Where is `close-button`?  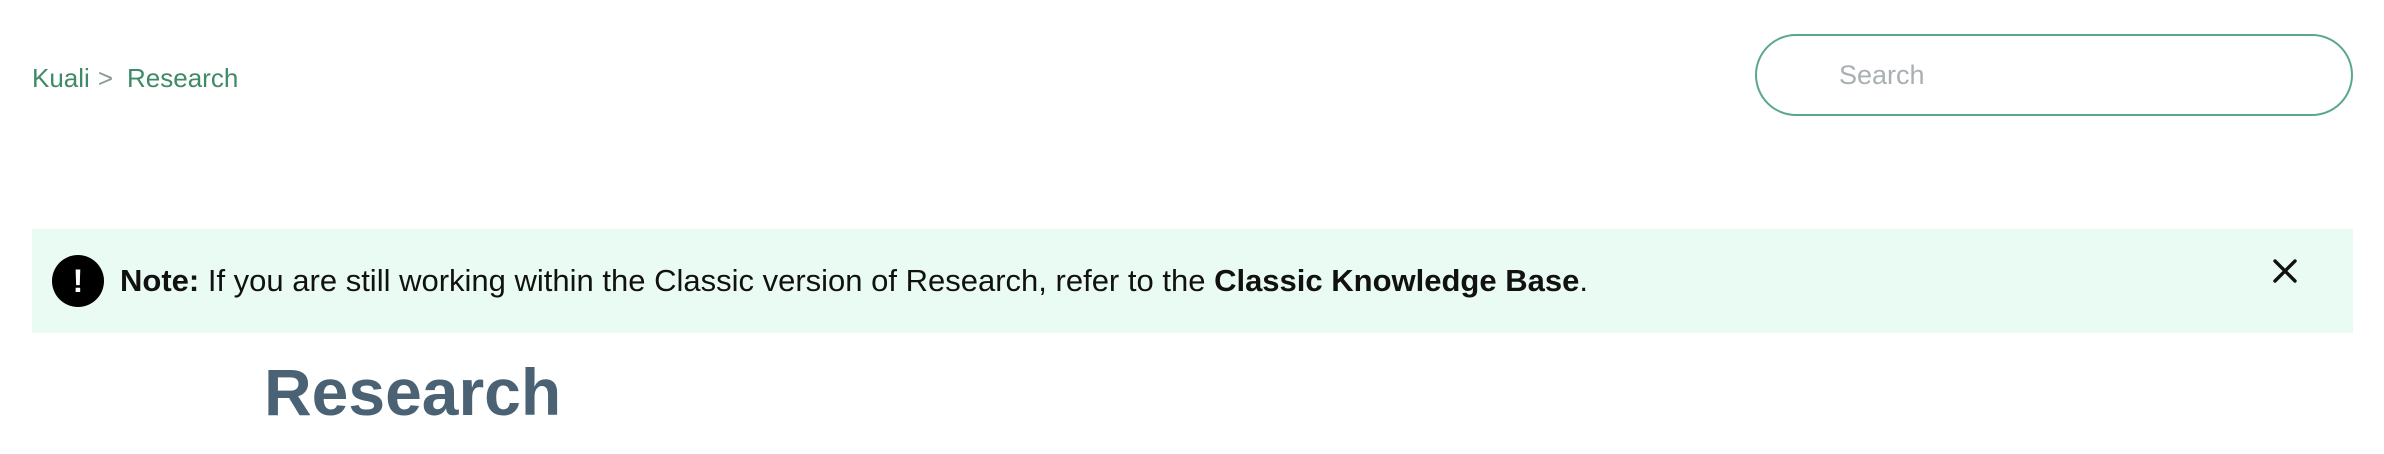 close-button is located at coordinates (2285, 271).